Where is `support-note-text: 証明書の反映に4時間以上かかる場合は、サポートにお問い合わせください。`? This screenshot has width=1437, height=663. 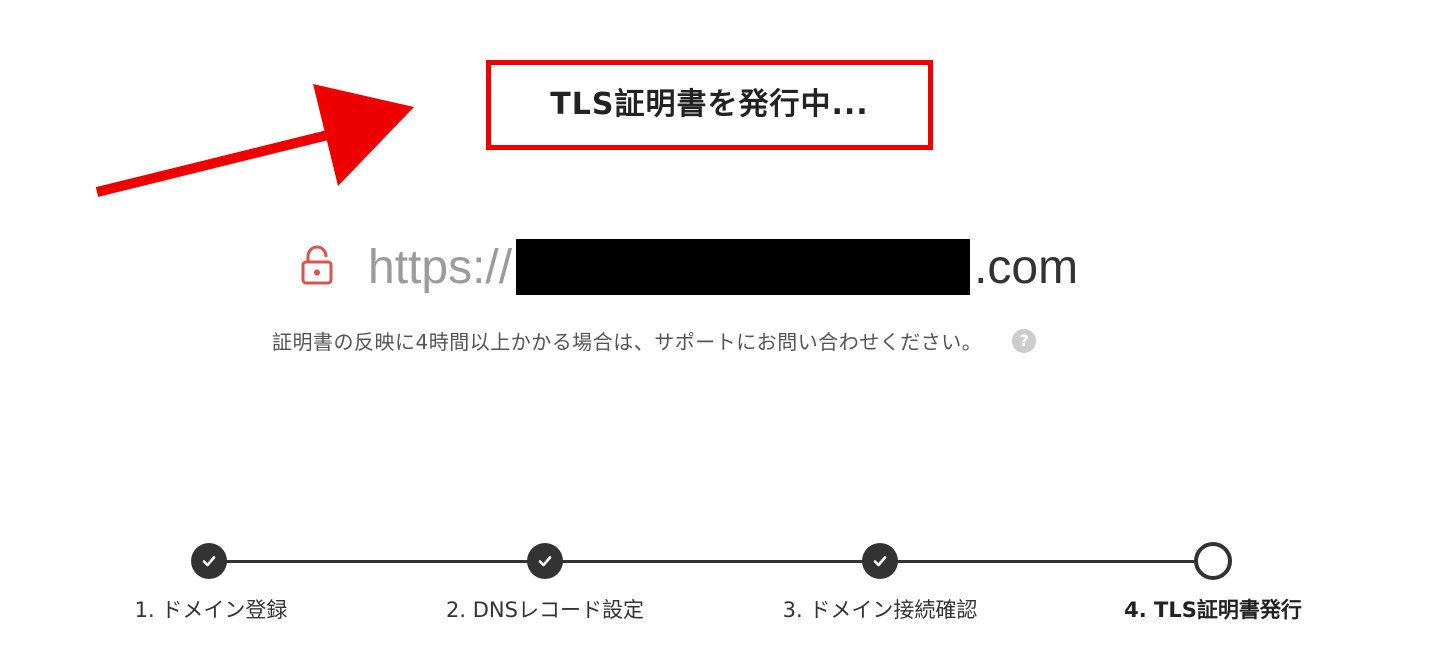 support-note-text: 証明書の反映に4時間以上かかる場合は、サポートにお問い合わせください。 is located at coordinates (627, 342).